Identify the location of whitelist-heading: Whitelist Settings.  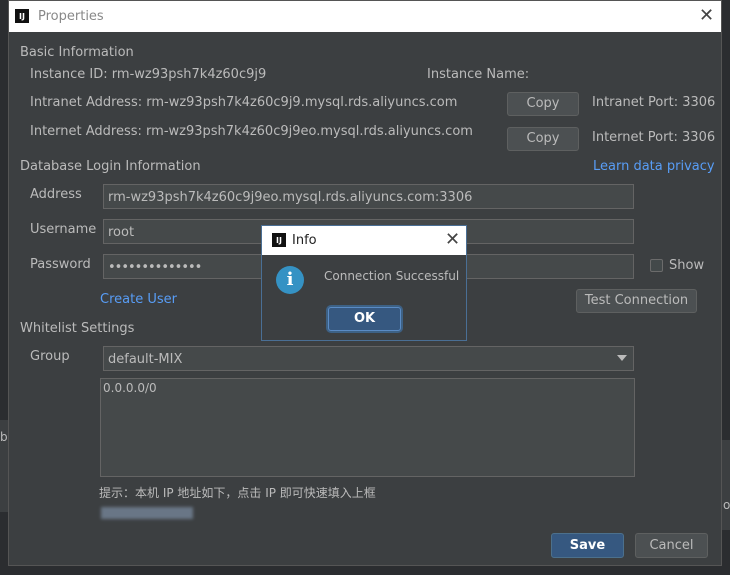
(77, 328).